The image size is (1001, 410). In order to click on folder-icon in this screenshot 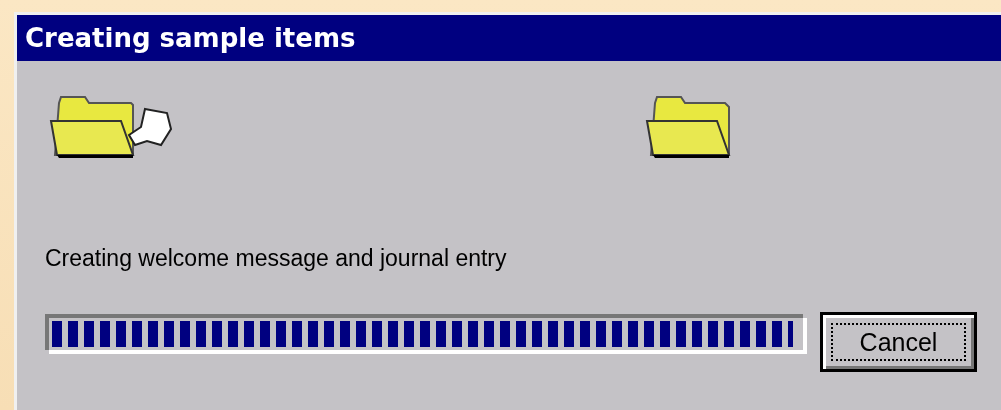, I will do `click(688, 127)`.